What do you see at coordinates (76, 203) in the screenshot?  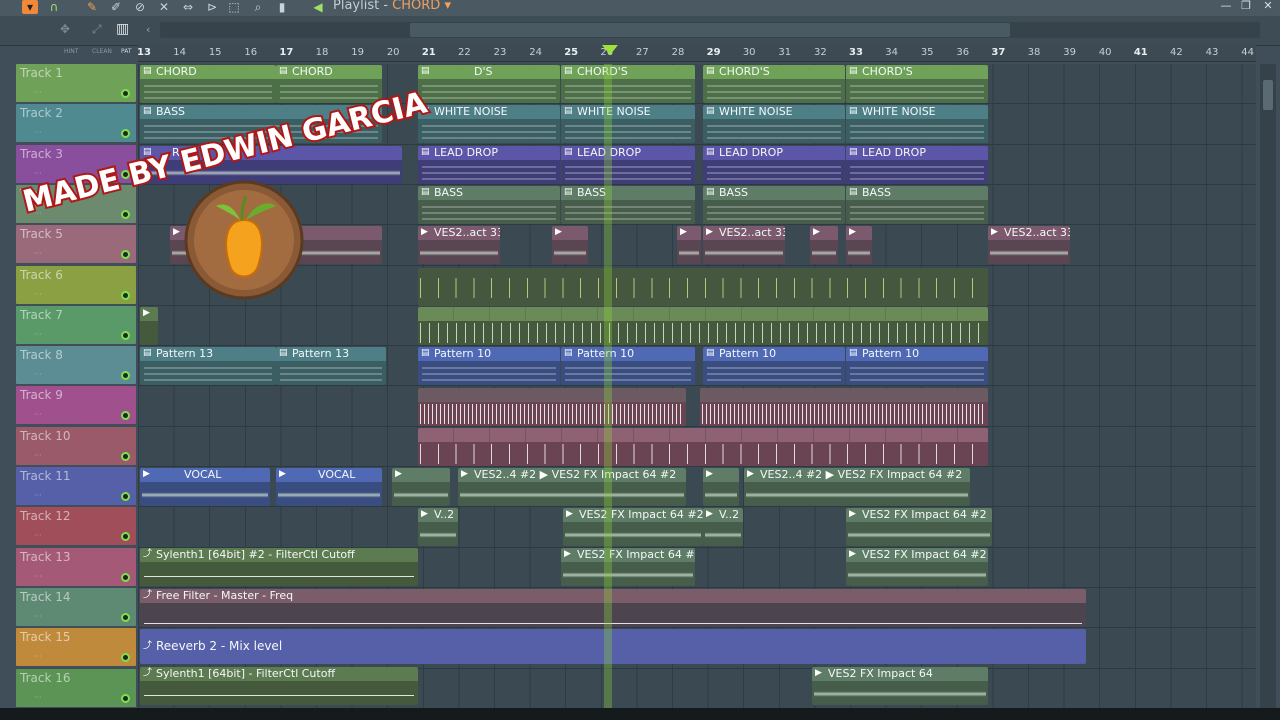 I see `track-header: Track 4 ···` at bounding box center [76, 203].